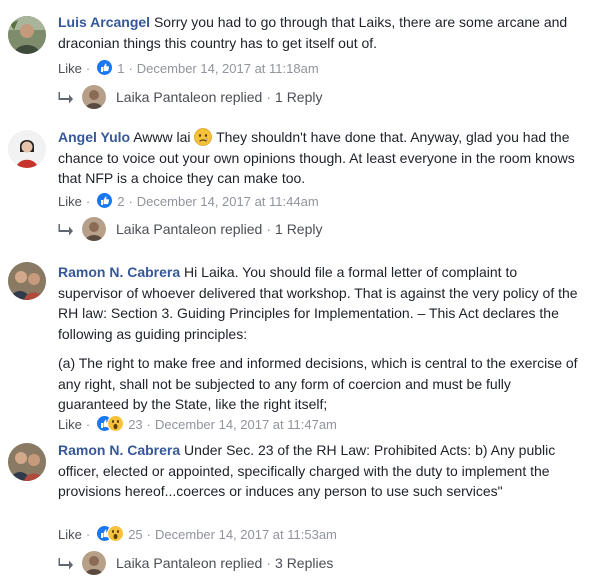  I want to click on comment-author: Luis Arcangel, so click(104, 22).